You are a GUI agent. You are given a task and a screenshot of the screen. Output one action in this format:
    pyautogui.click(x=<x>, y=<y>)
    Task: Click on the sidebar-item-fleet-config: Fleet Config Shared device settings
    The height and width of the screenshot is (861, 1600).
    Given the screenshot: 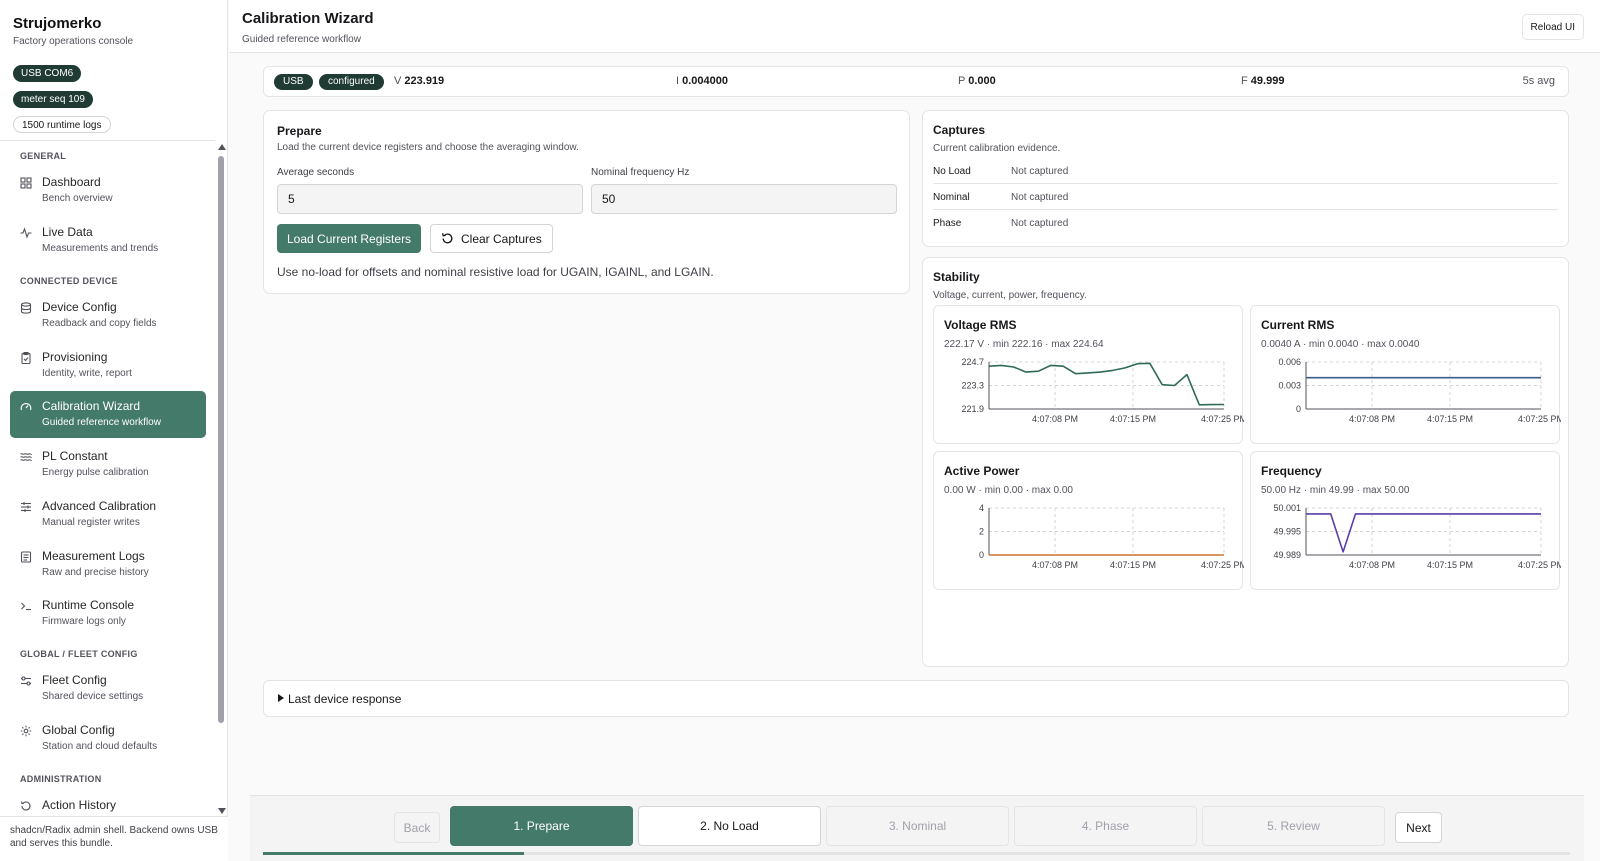 What is the action you would take?
    pyautogui.click(x=108, y=688)
    